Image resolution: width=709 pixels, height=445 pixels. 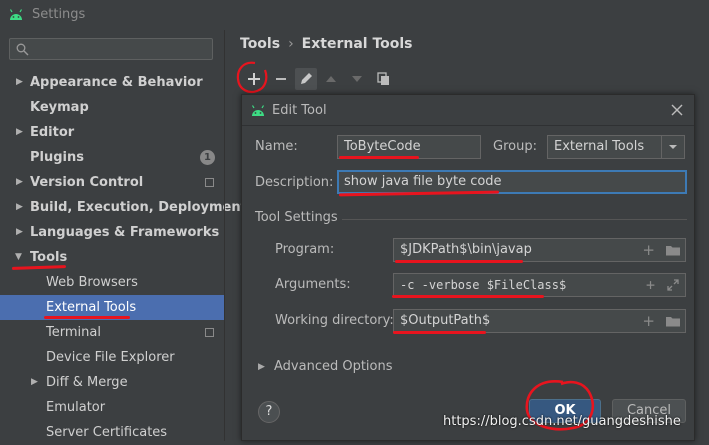 I want to click on remove-tool-button, so click(x=281, y=79).